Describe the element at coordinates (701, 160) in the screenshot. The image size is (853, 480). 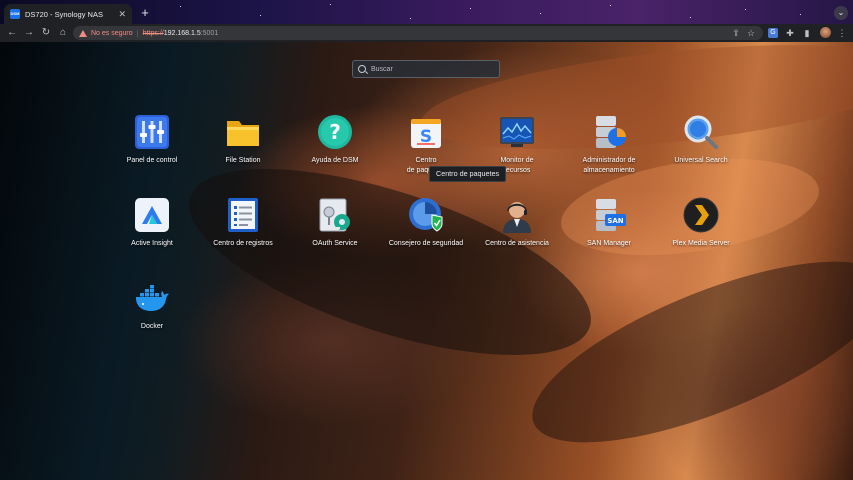
I see `app-label: Universal Search` at that location.